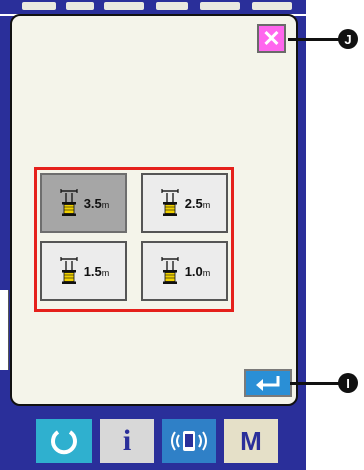 The width and height of the screenshot is (364, 470). Describe the element at coordinates (96, 203) in the screenshot. I see `length-label: 3.5m` at that location.